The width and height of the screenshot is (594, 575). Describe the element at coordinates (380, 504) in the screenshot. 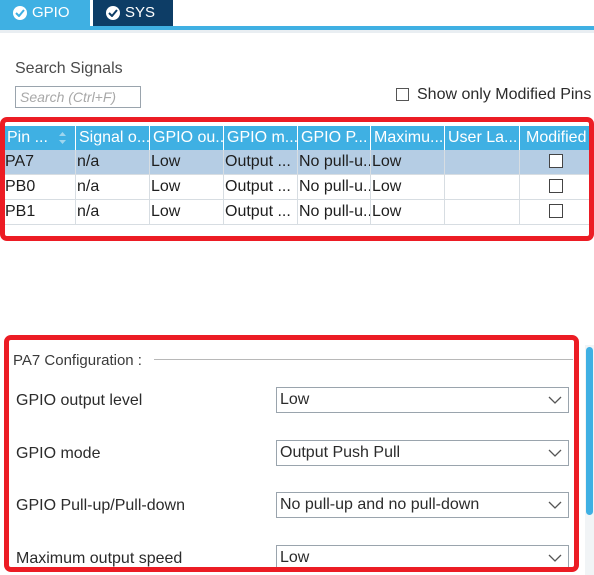

I see `gpio-pull-value: No pull-up and no pull-down` at that location.